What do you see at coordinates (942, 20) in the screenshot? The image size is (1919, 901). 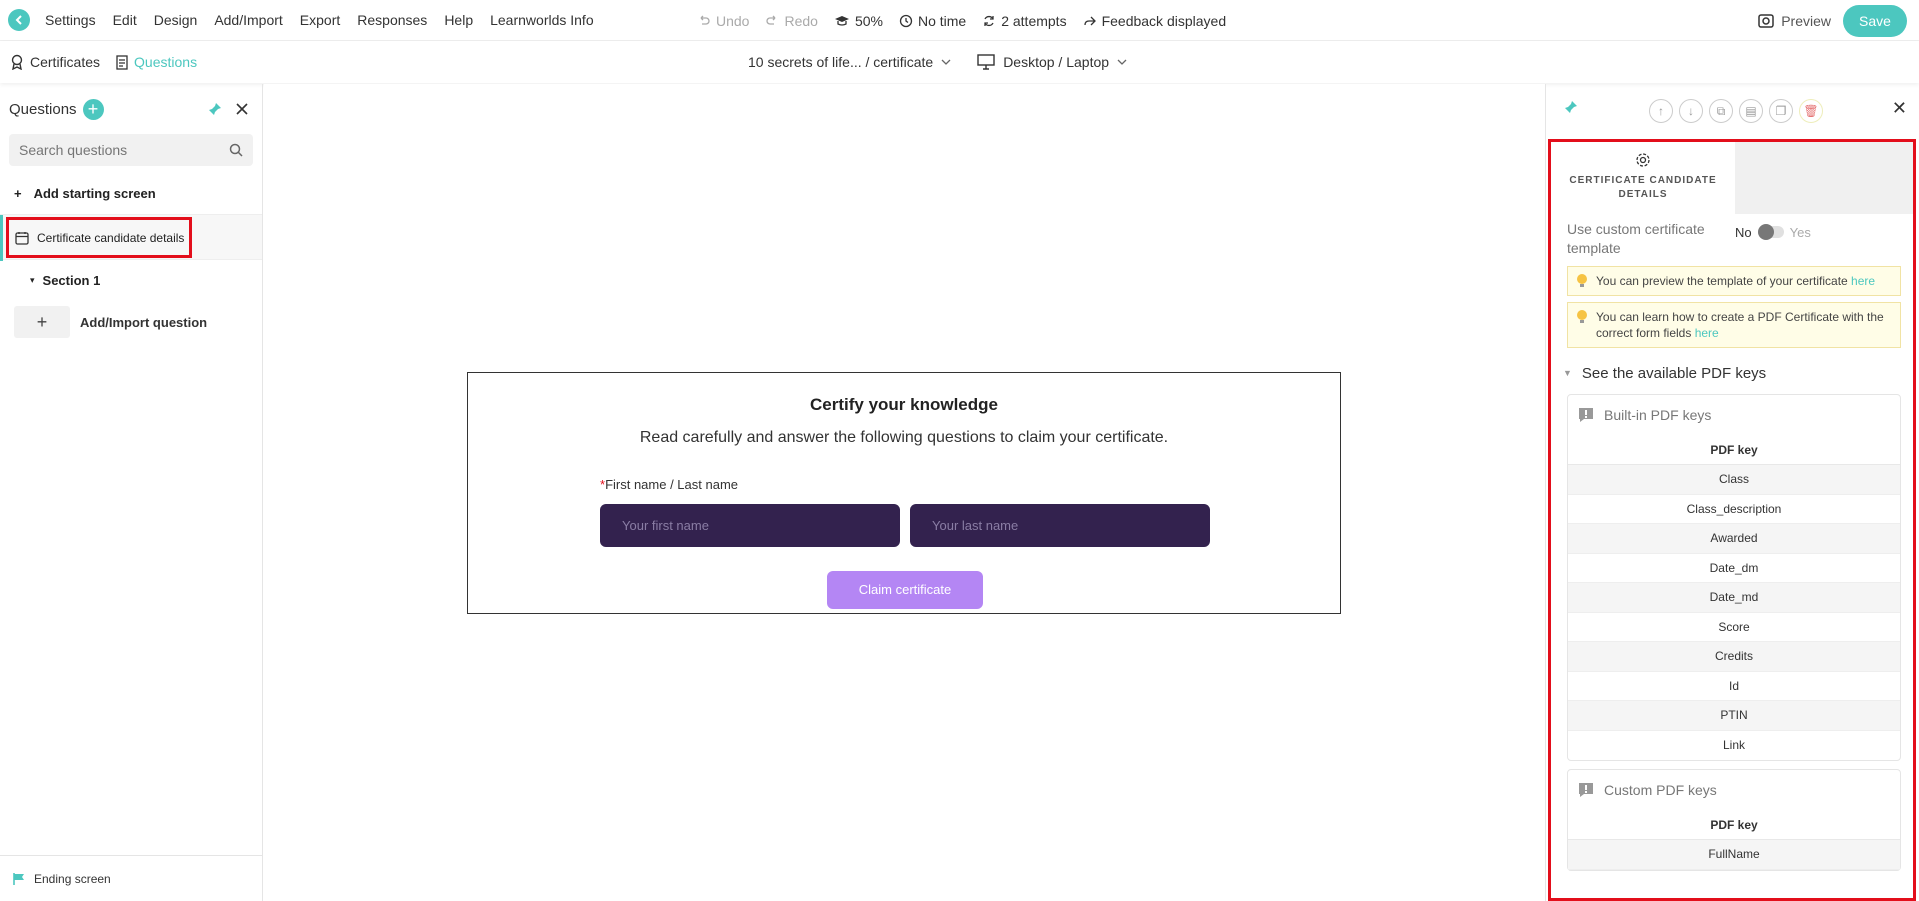 I see `time-limit: No time` at bounding box center [942, 20].